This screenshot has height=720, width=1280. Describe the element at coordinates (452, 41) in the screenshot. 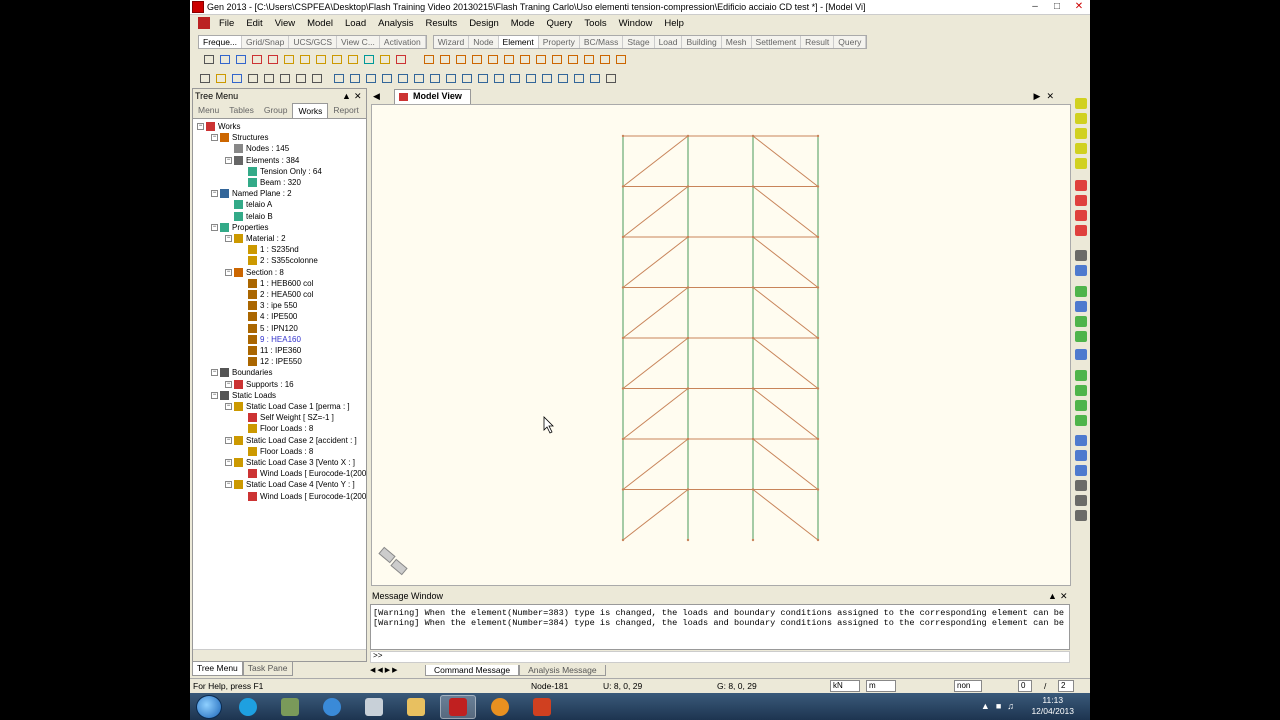

I see `tab-wizard: Wizard` at that location.